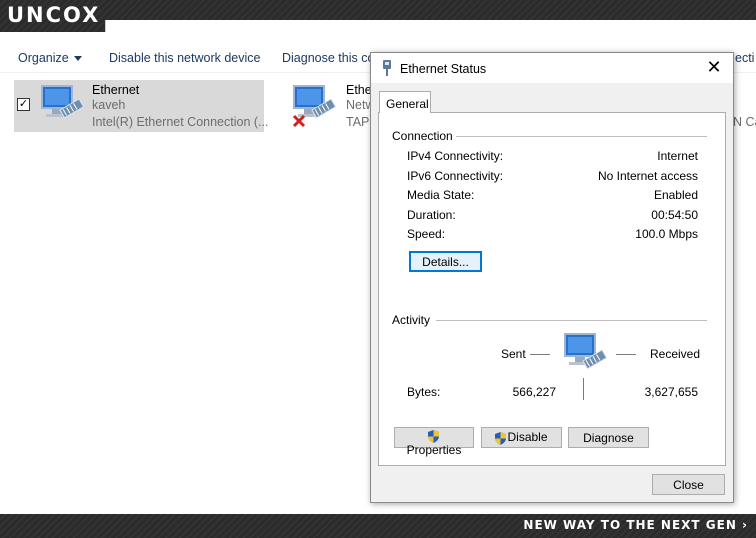 This screenshot has width=756, height=538. Describe the element at coordinates (647, 176) in the screenshot. I see `ipv6-value: No Internet access` at that location.